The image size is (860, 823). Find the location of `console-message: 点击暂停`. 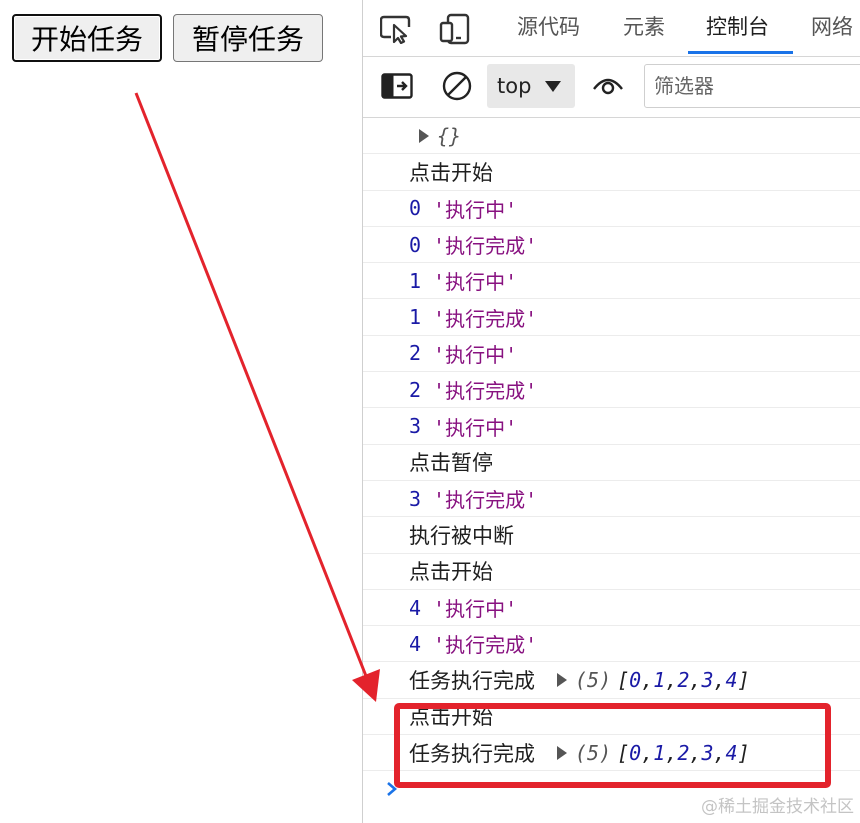

console-message: 点击暂停 is located at coordinates (451, 463).